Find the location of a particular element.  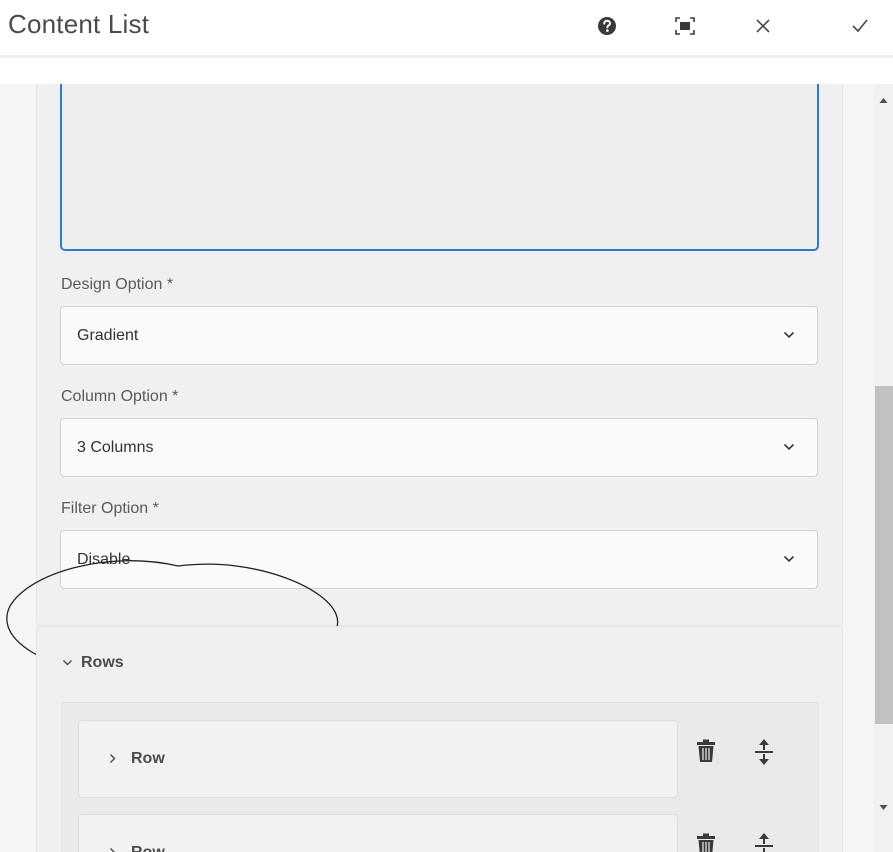

close-icon is located at coordinates (763, 26).